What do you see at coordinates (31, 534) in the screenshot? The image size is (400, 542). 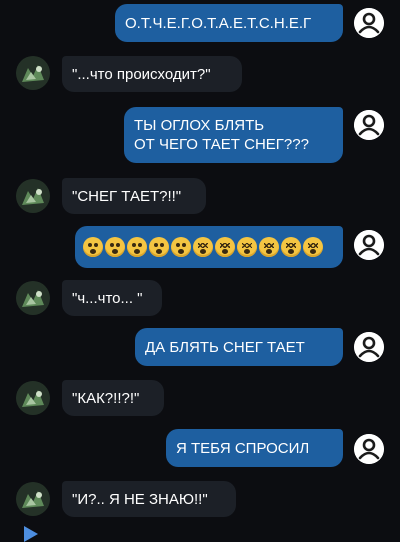 I see `play-icon` at bounding box center [31, 534].